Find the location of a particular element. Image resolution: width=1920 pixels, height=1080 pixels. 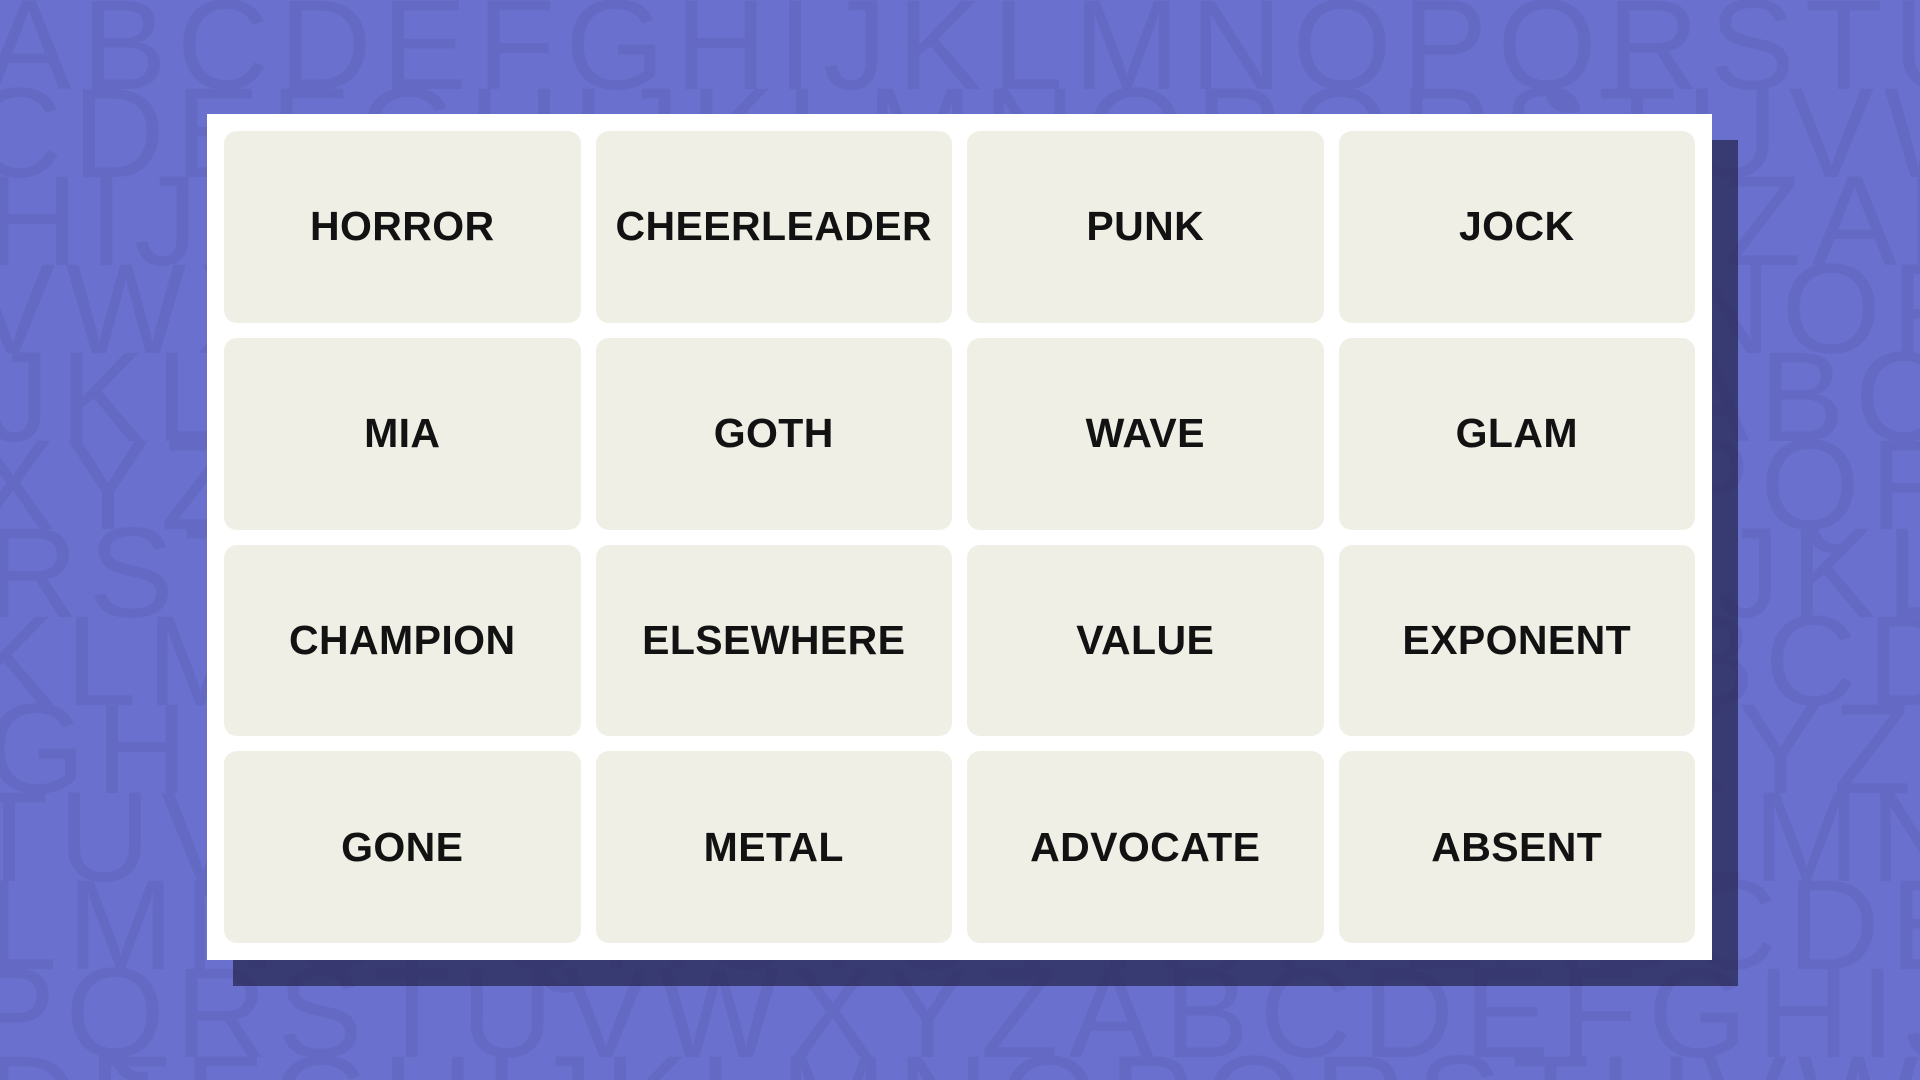

word-tile-label: CHEERLEADER is located at coordinates (773, 226).